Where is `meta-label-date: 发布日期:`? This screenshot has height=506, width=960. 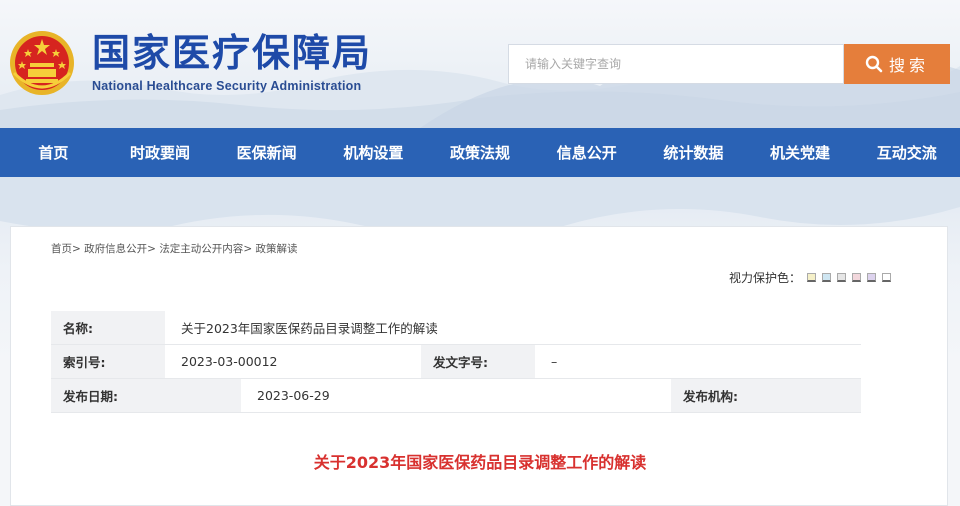 meta-label-date: 发布日期: is located at coordinates (146, 395).